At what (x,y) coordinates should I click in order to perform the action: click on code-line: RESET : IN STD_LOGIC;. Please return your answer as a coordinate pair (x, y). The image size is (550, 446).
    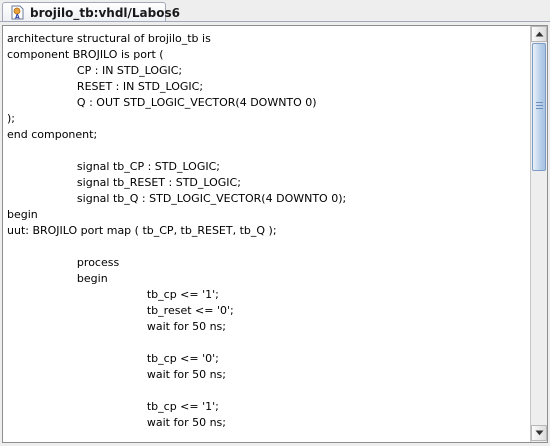
    Looking at the image, I should click on (105, 86).